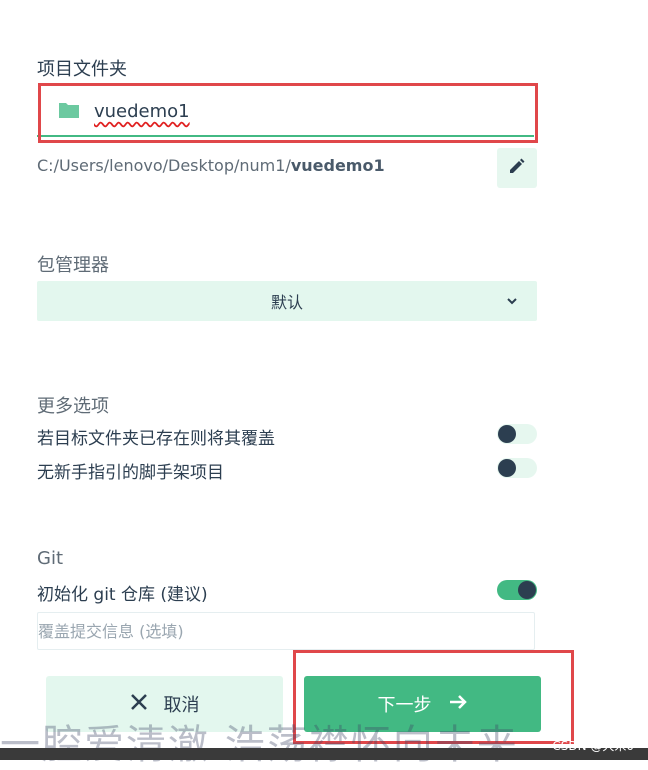  Describe the element at coordinates (324, 754) in the screenshot. I see `bottom-bar` at that location.